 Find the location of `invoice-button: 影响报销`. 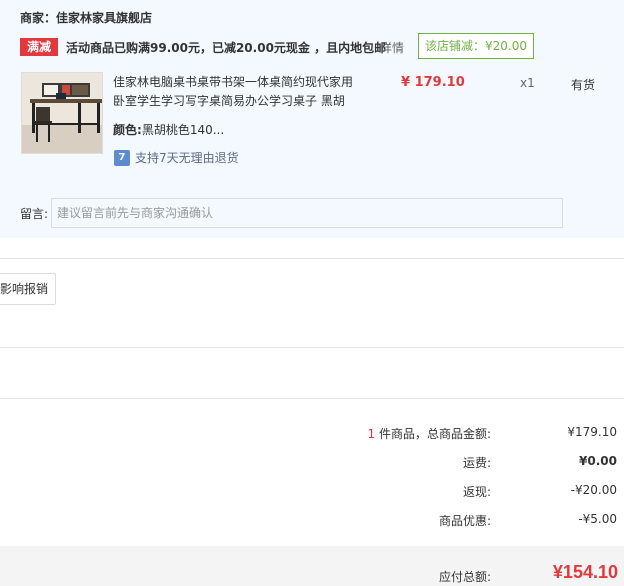

invoice-button: 影响报销 is located at coordinates (28, 289).